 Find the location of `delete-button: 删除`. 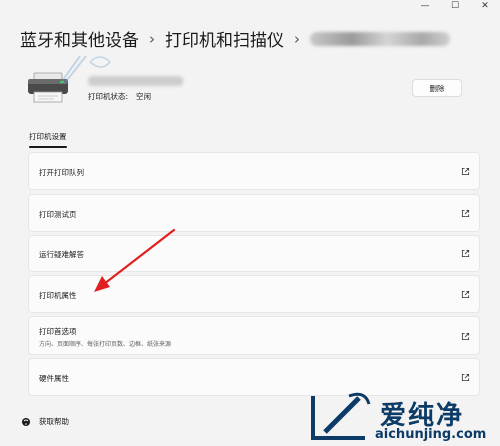

delete-button: 删除 is located at coordinates (437, 88).